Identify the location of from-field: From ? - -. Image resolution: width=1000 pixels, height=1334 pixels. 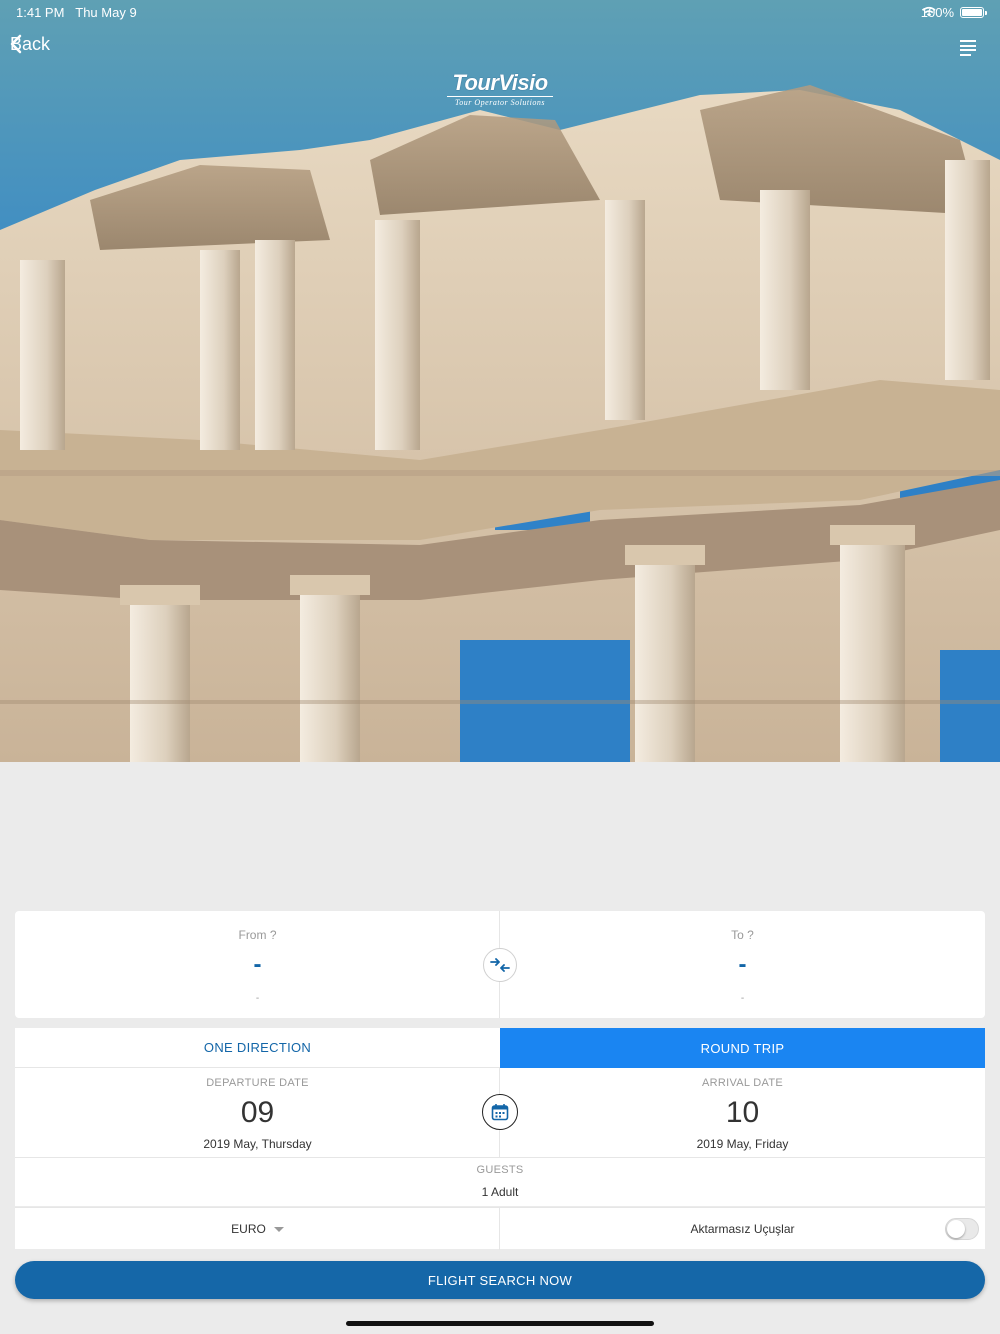
(257, 964).